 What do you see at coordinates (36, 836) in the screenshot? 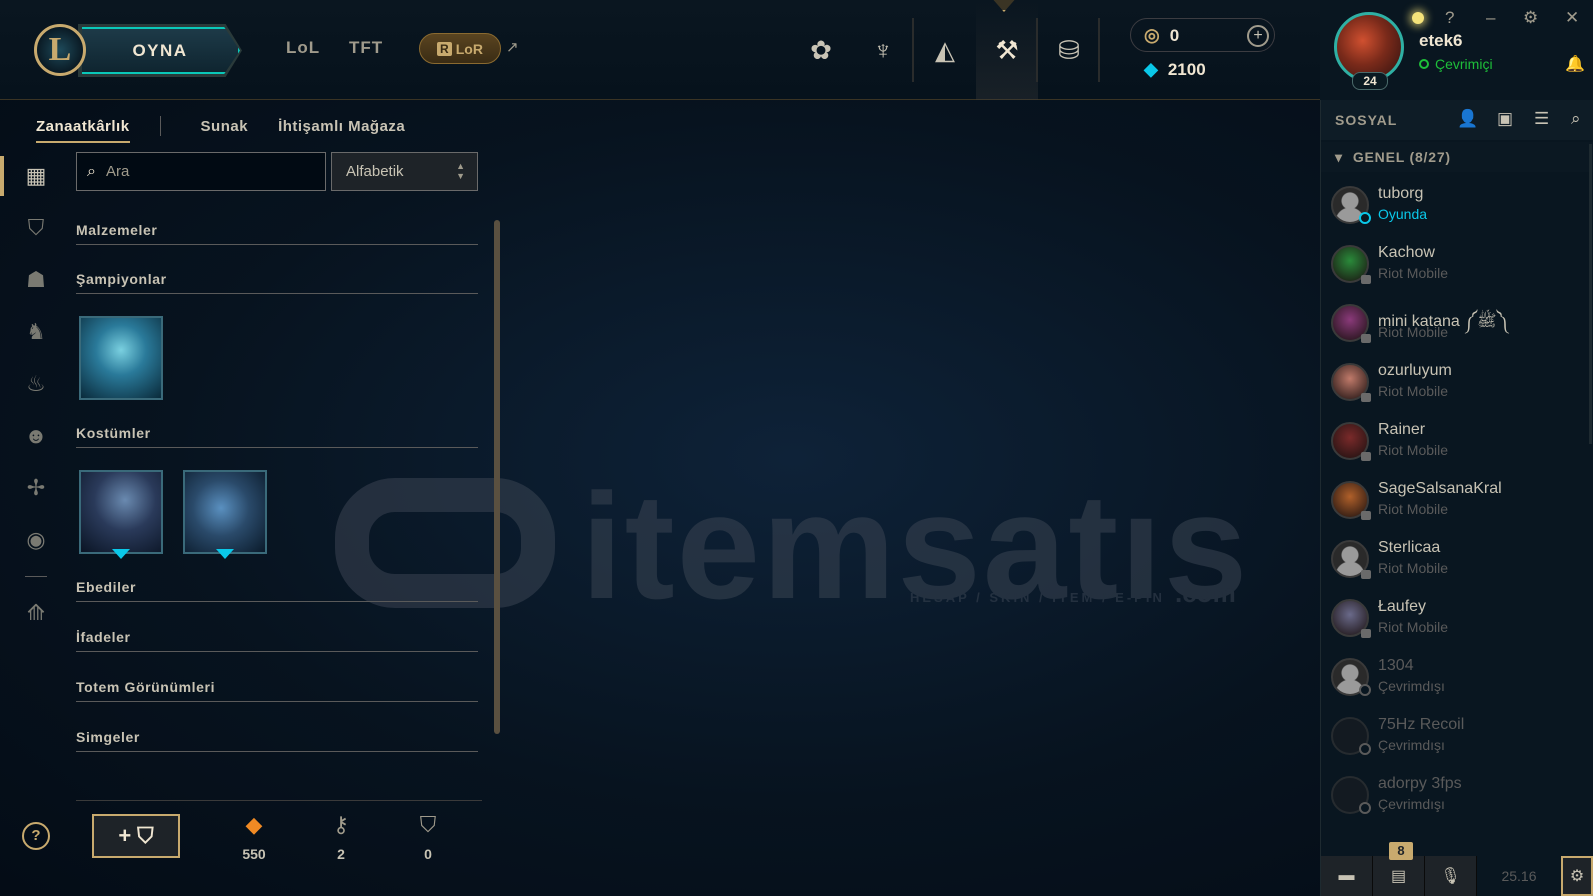
I see `loot-help-button: ?` at bounding box center [36, 836].